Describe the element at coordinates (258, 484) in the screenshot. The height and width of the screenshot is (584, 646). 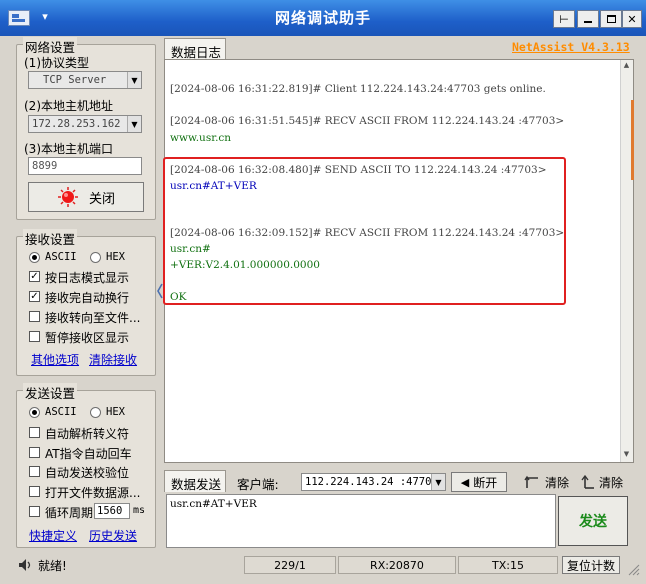
I see `client-label: 客户端:` at that location.